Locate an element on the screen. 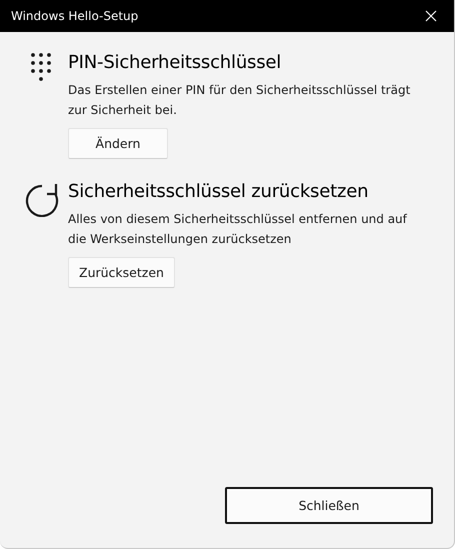 The image size is (455, 549). refresh-icon is located at coordinates (42, 199).